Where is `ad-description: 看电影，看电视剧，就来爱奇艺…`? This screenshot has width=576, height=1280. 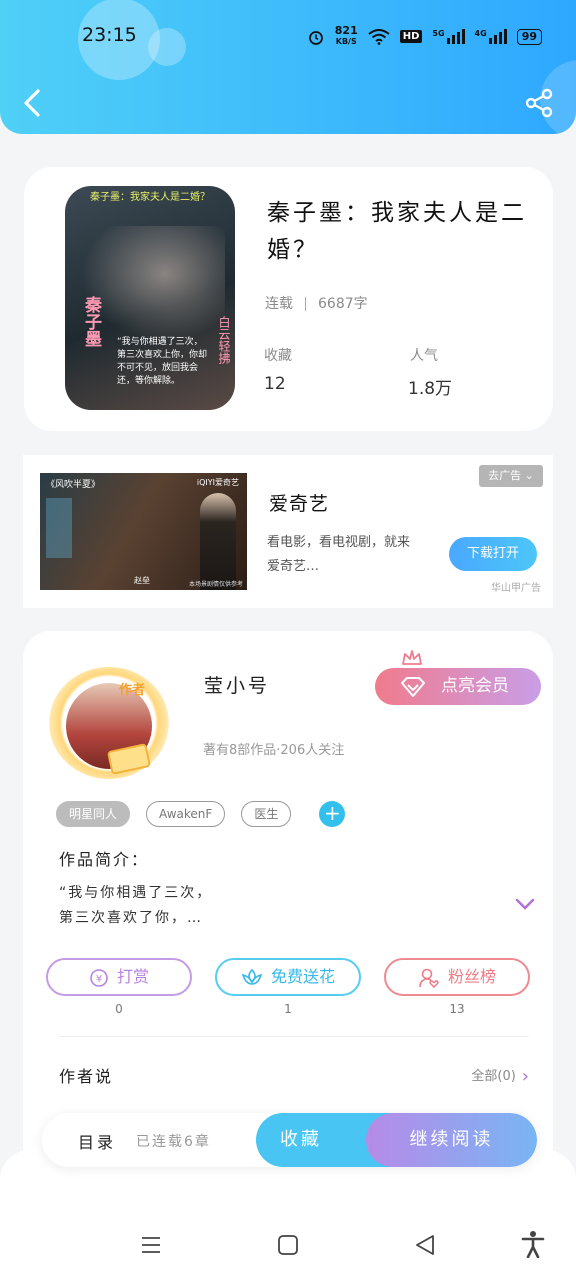 ad-description: 看电影，看电视剧，就来爱奇艺… is located at coordinates (339, 554).